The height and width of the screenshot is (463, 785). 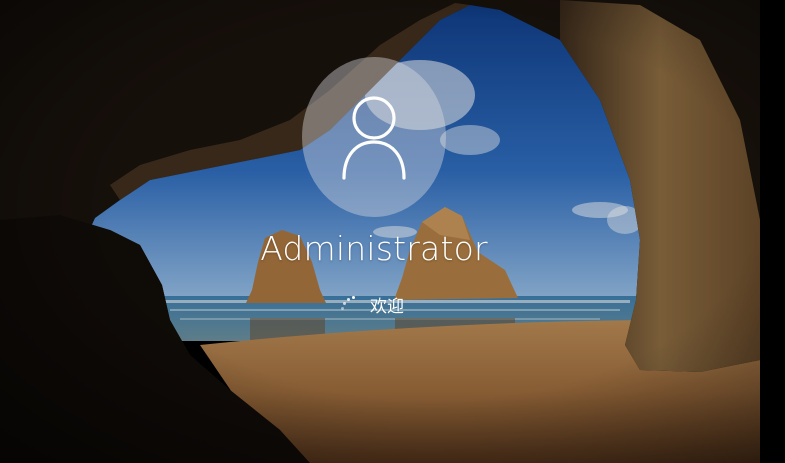 I want to click on loading-spinner-icon, so click(x=348, y=304).